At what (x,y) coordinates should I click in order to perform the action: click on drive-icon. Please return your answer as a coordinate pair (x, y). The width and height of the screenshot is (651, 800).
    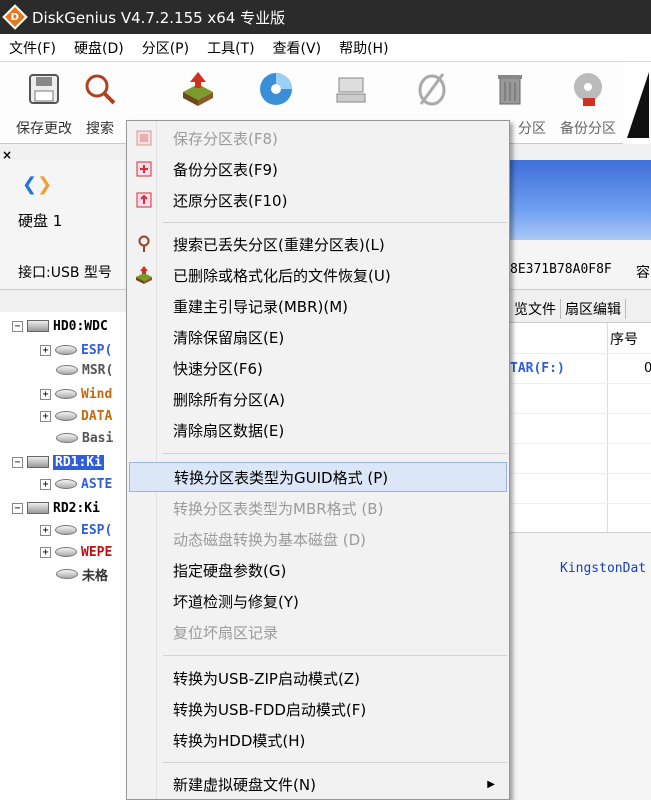
    Looking at the image, I should click on (352, 89).